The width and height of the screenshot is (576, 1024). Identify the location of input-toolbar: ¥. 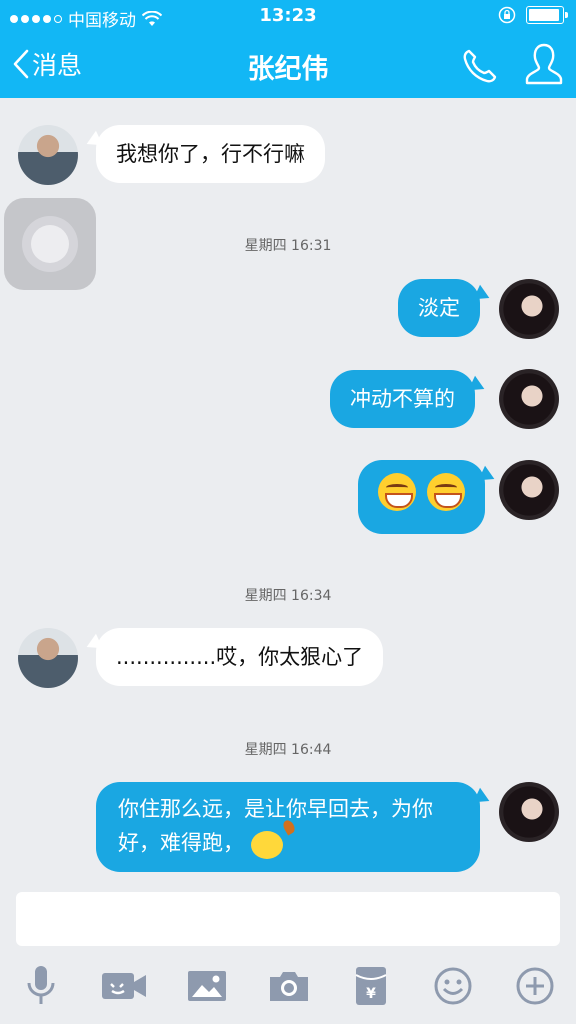
(288, 988).